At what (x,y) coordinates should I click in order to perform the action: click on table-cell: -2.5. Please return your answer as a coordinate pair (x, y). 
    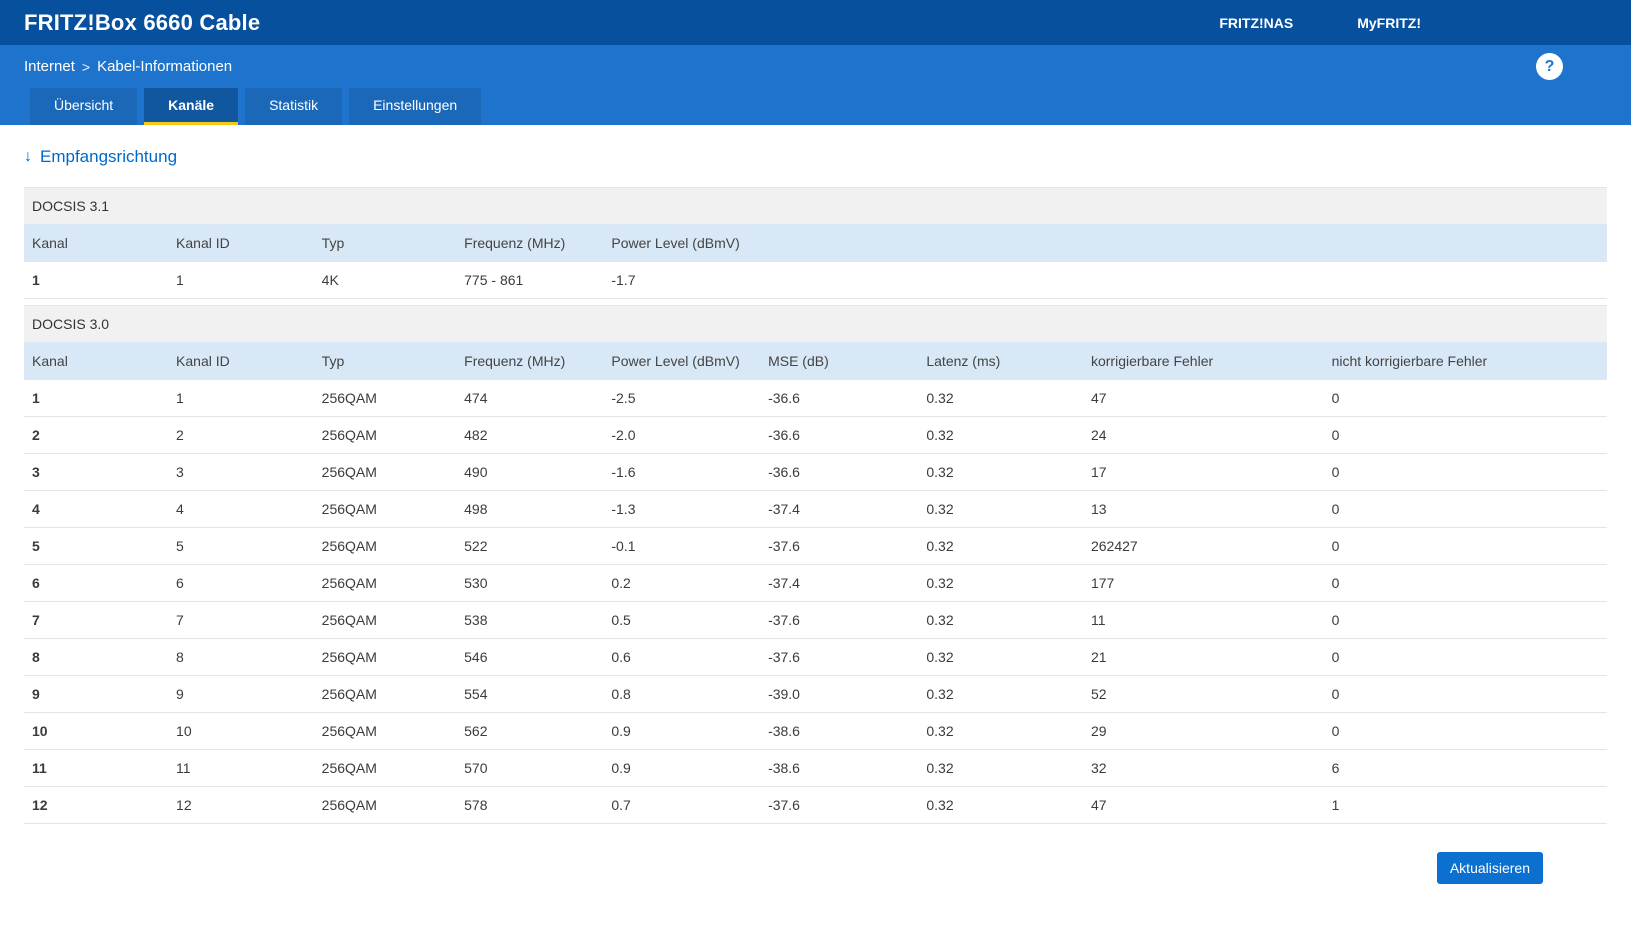
    Looking at the image, I should click on (682, 398).